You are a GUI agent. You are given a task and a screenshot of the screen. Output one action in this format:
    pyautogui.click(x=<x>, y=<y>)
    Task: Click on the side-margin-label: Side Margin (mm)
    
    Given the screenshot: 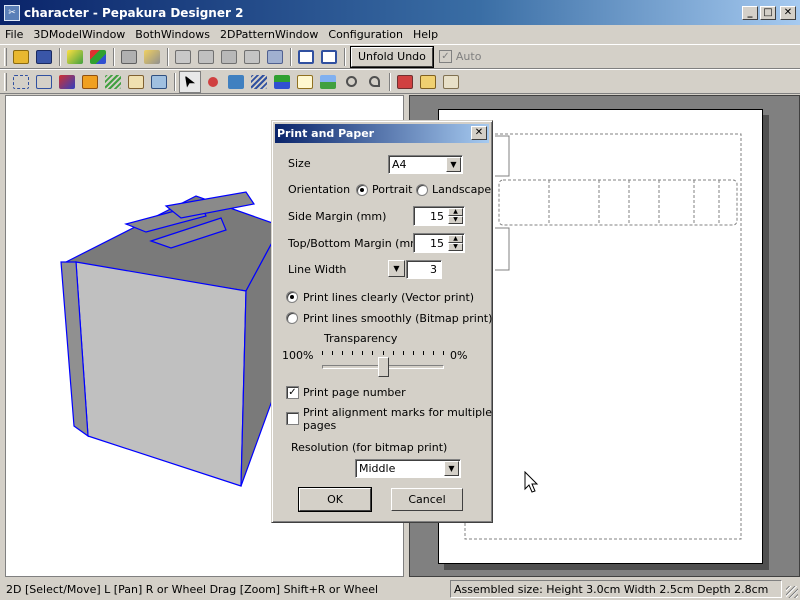 What is the action you would take?
    pyautogui.click(x=337, y=216)
    